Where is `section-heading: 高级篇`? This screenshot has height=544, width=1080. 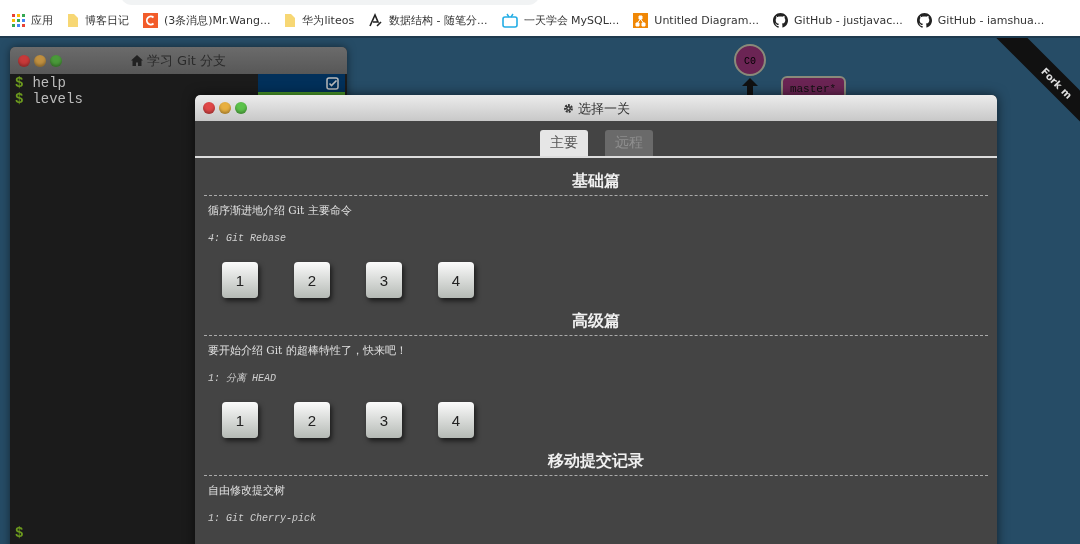
section-heading: 高级篇 is located at coordinates (596, 322).